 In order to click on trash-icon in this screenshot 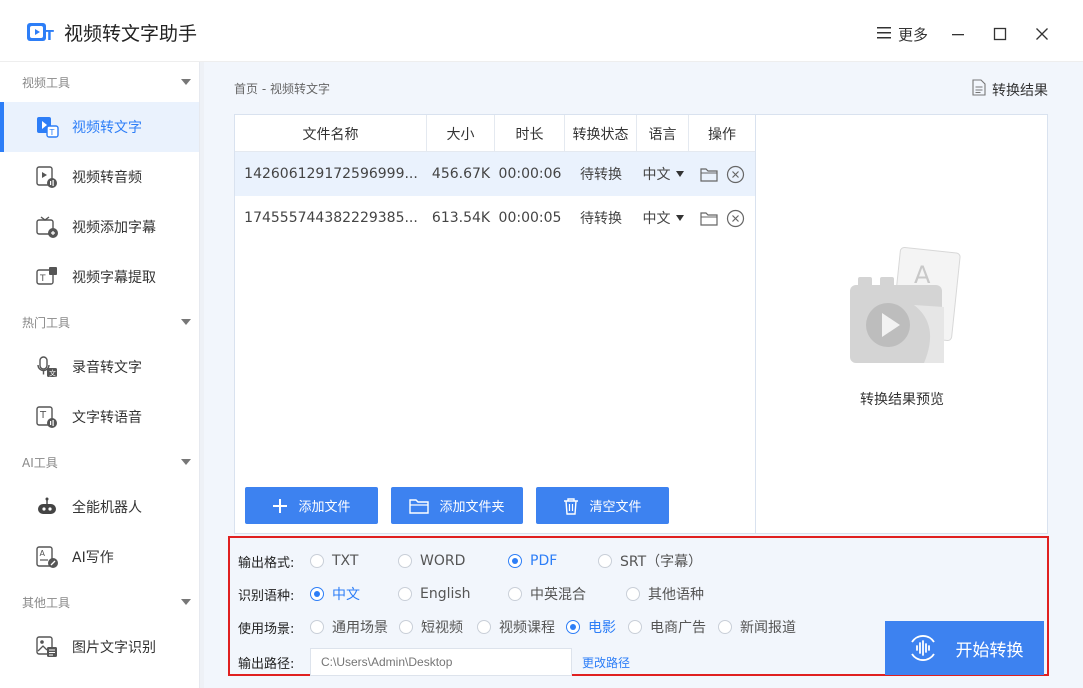, I will do `click(571, 506)`.